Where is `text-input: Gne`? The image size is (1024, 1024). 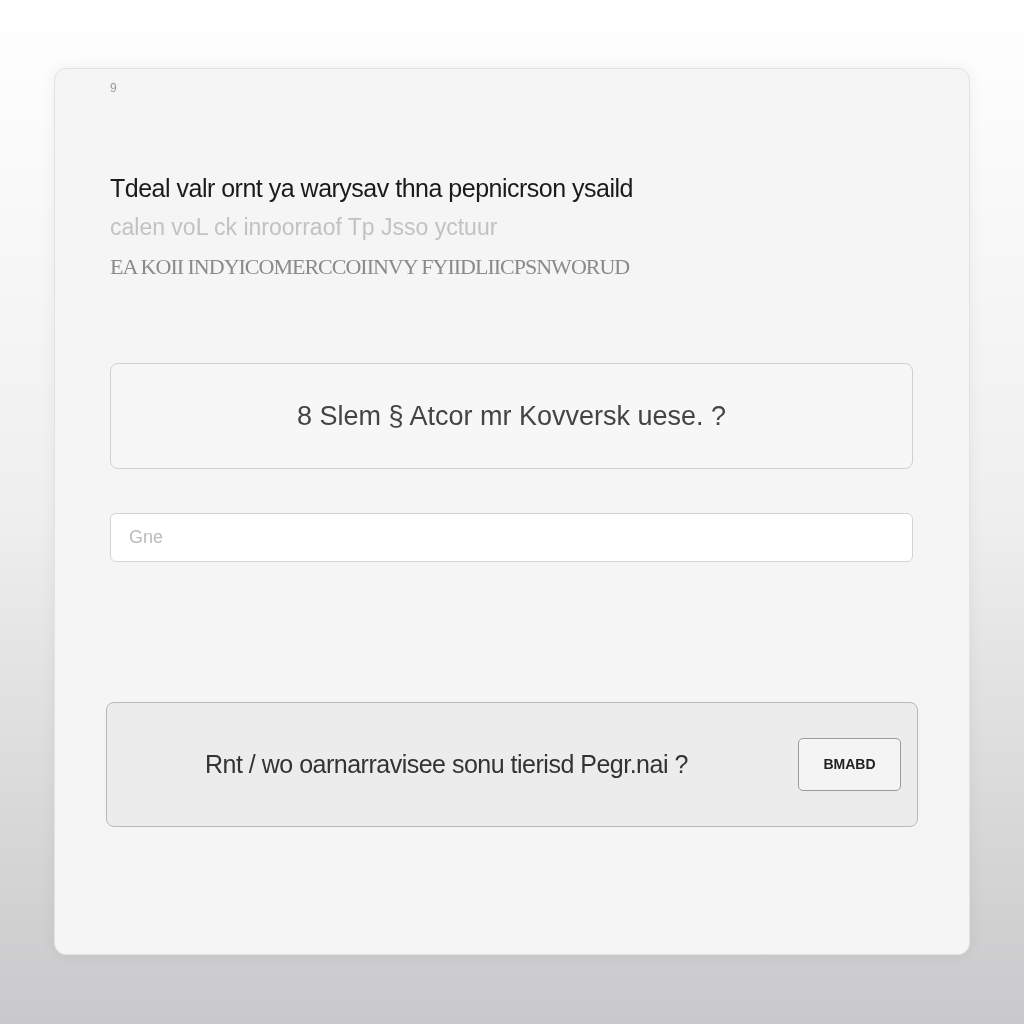
text-input: Gne is located at coordinates (511, 537).